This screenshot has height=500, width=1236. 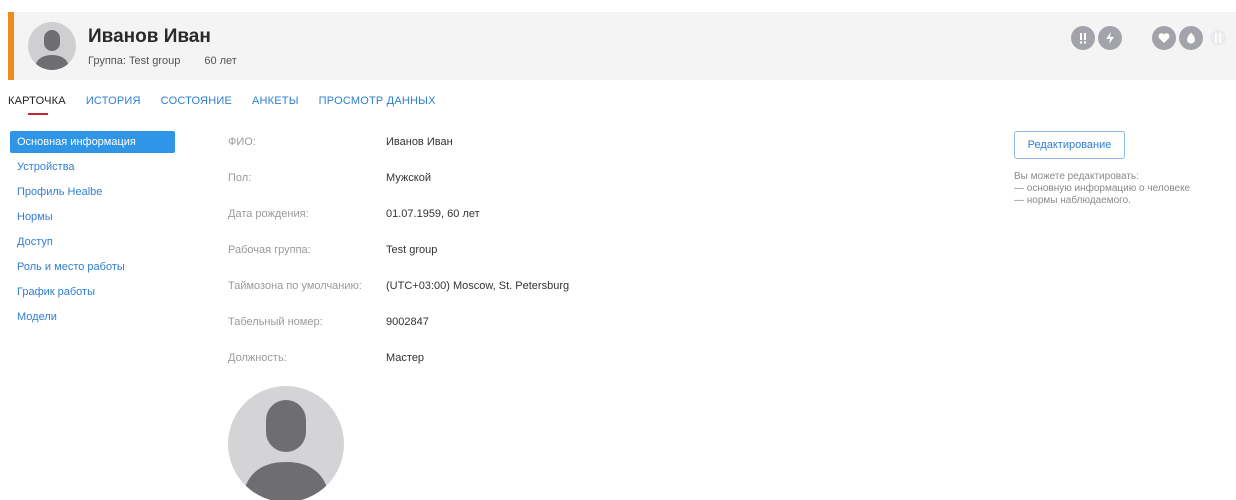 I want to click on sidebar-item-models: Модели, so click(x=92, y=318).